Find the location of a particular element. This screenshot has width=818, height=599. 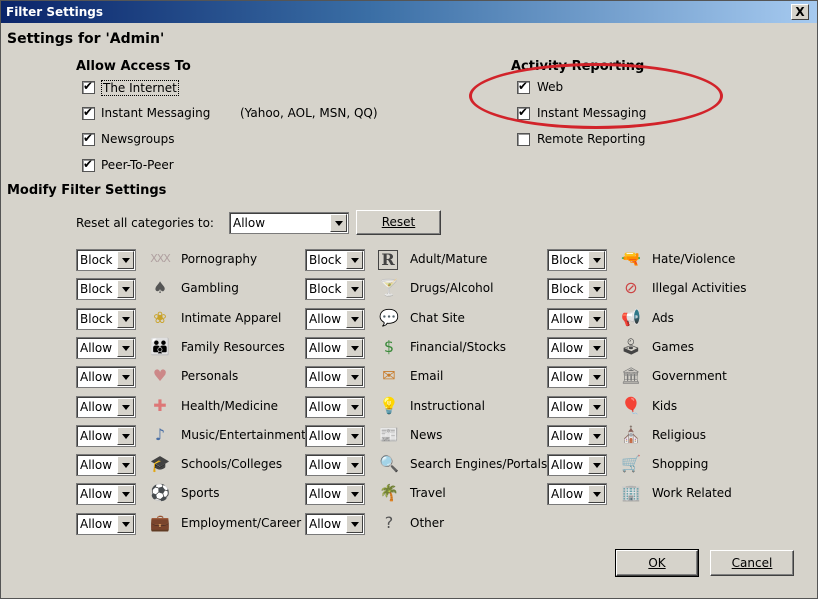

other-filter-dropdown: Allow is located at coordinates (335, 524).